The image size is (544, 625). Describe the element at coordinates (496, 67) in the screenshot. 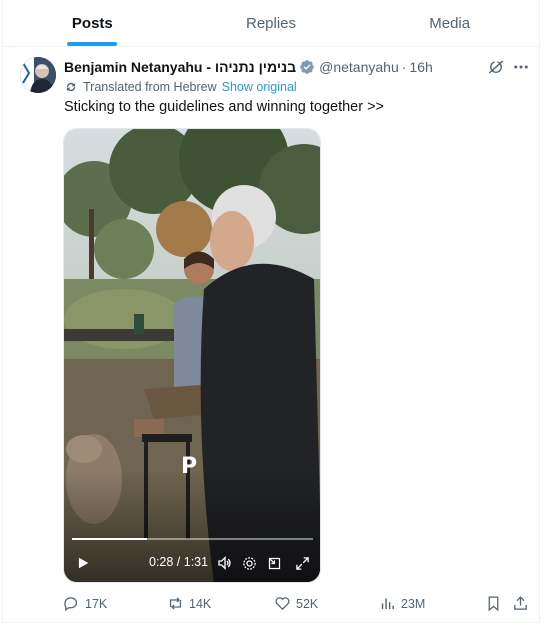

I see `grok-icon` at that location.